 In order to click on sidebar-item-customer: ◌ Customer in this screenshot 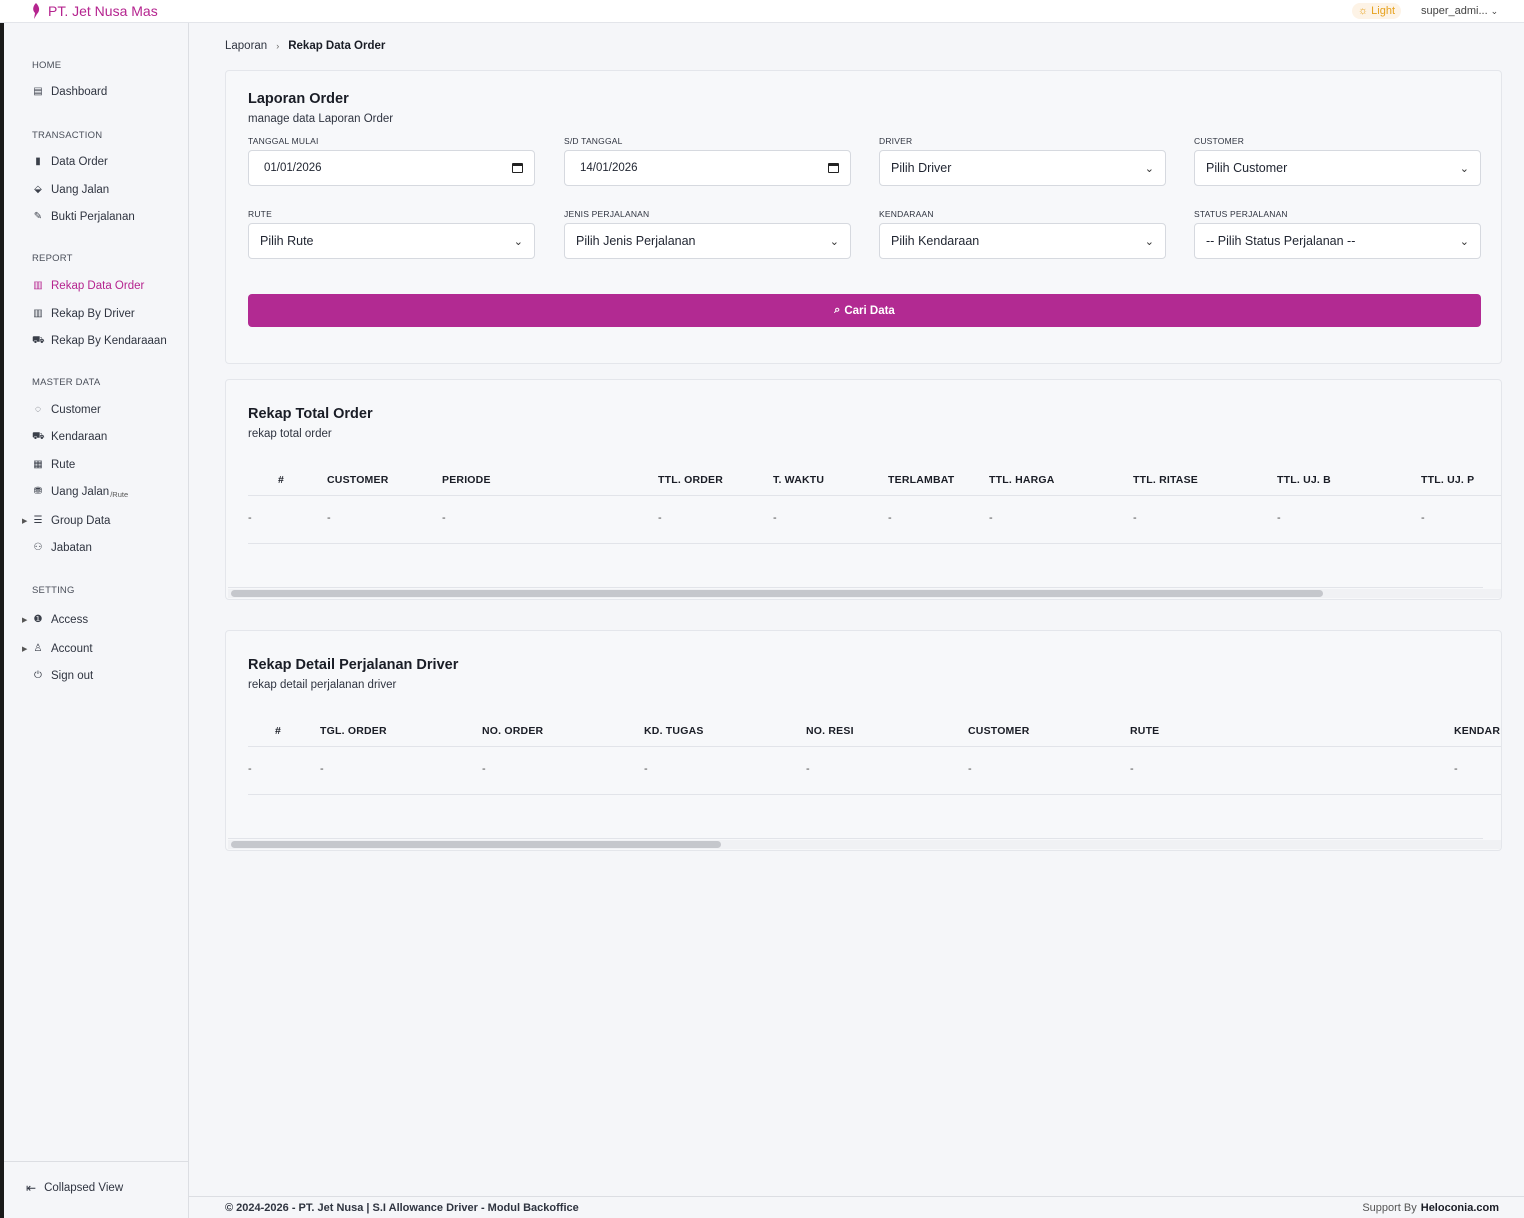, I will do `click(66, 410)`.